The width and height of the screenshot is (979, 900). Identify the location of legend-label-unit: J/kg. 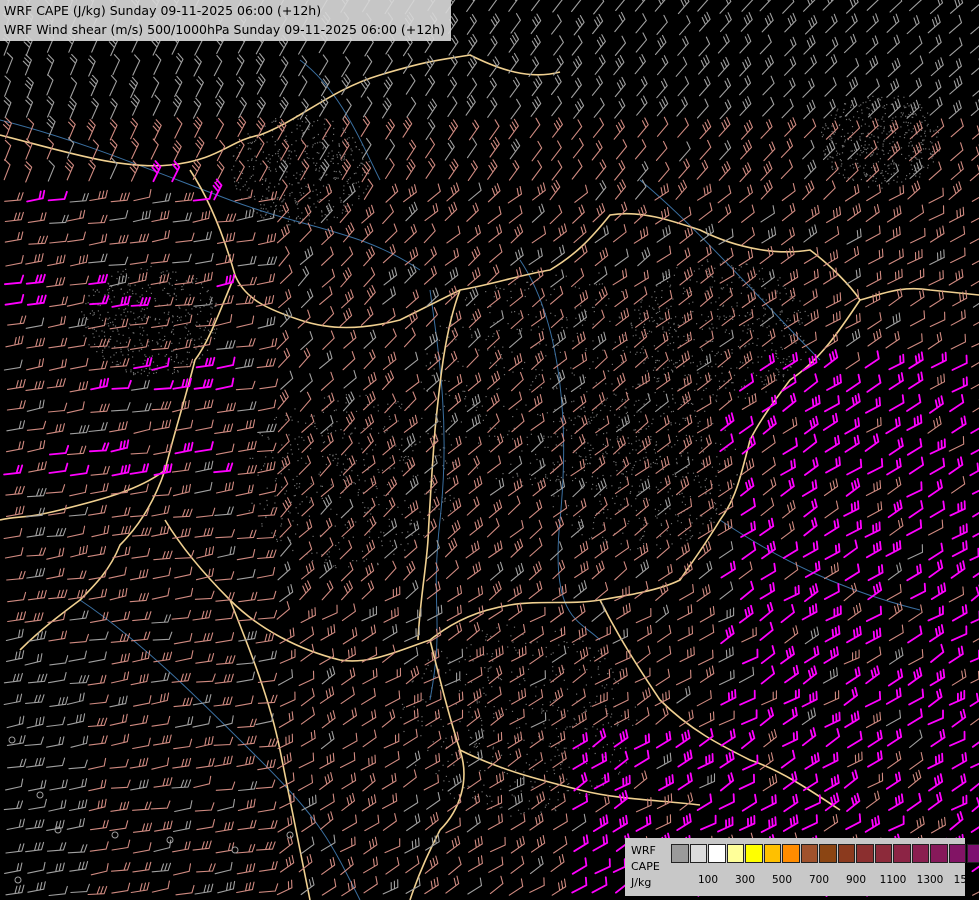
(641, 882).